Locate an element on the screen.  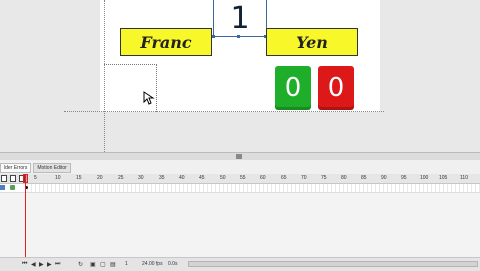
ruler-tick: 75 is located at coordinates (324, 178).